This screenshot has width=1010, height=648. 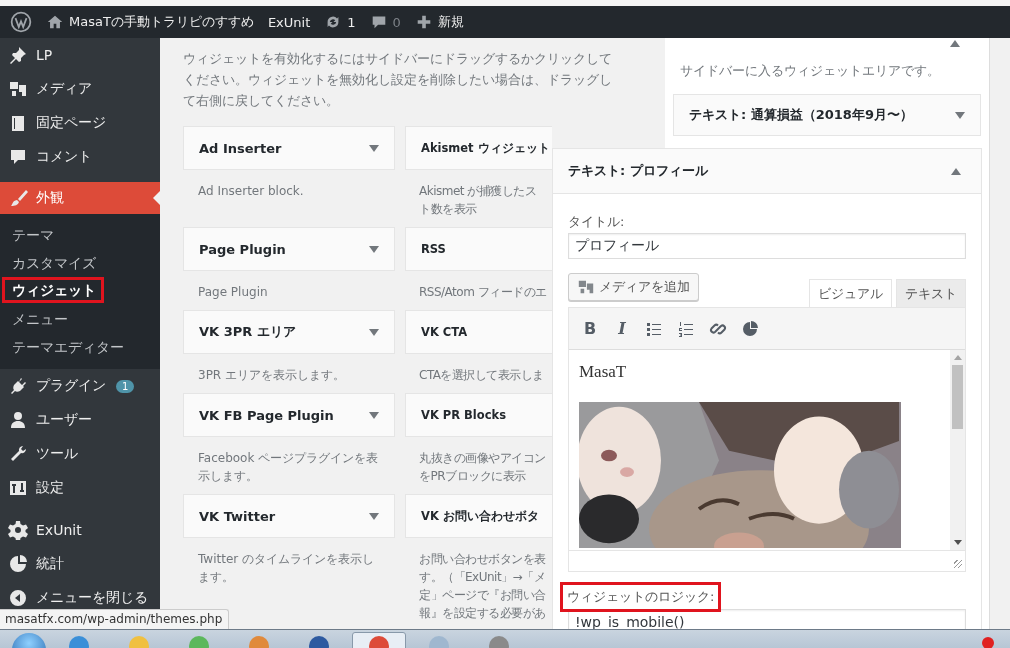 What do you see at coordinates (483, 292) in the screenshot?
I see `widget-description: RSS/Atom フィードのエ` at bounding box center [483, 292].